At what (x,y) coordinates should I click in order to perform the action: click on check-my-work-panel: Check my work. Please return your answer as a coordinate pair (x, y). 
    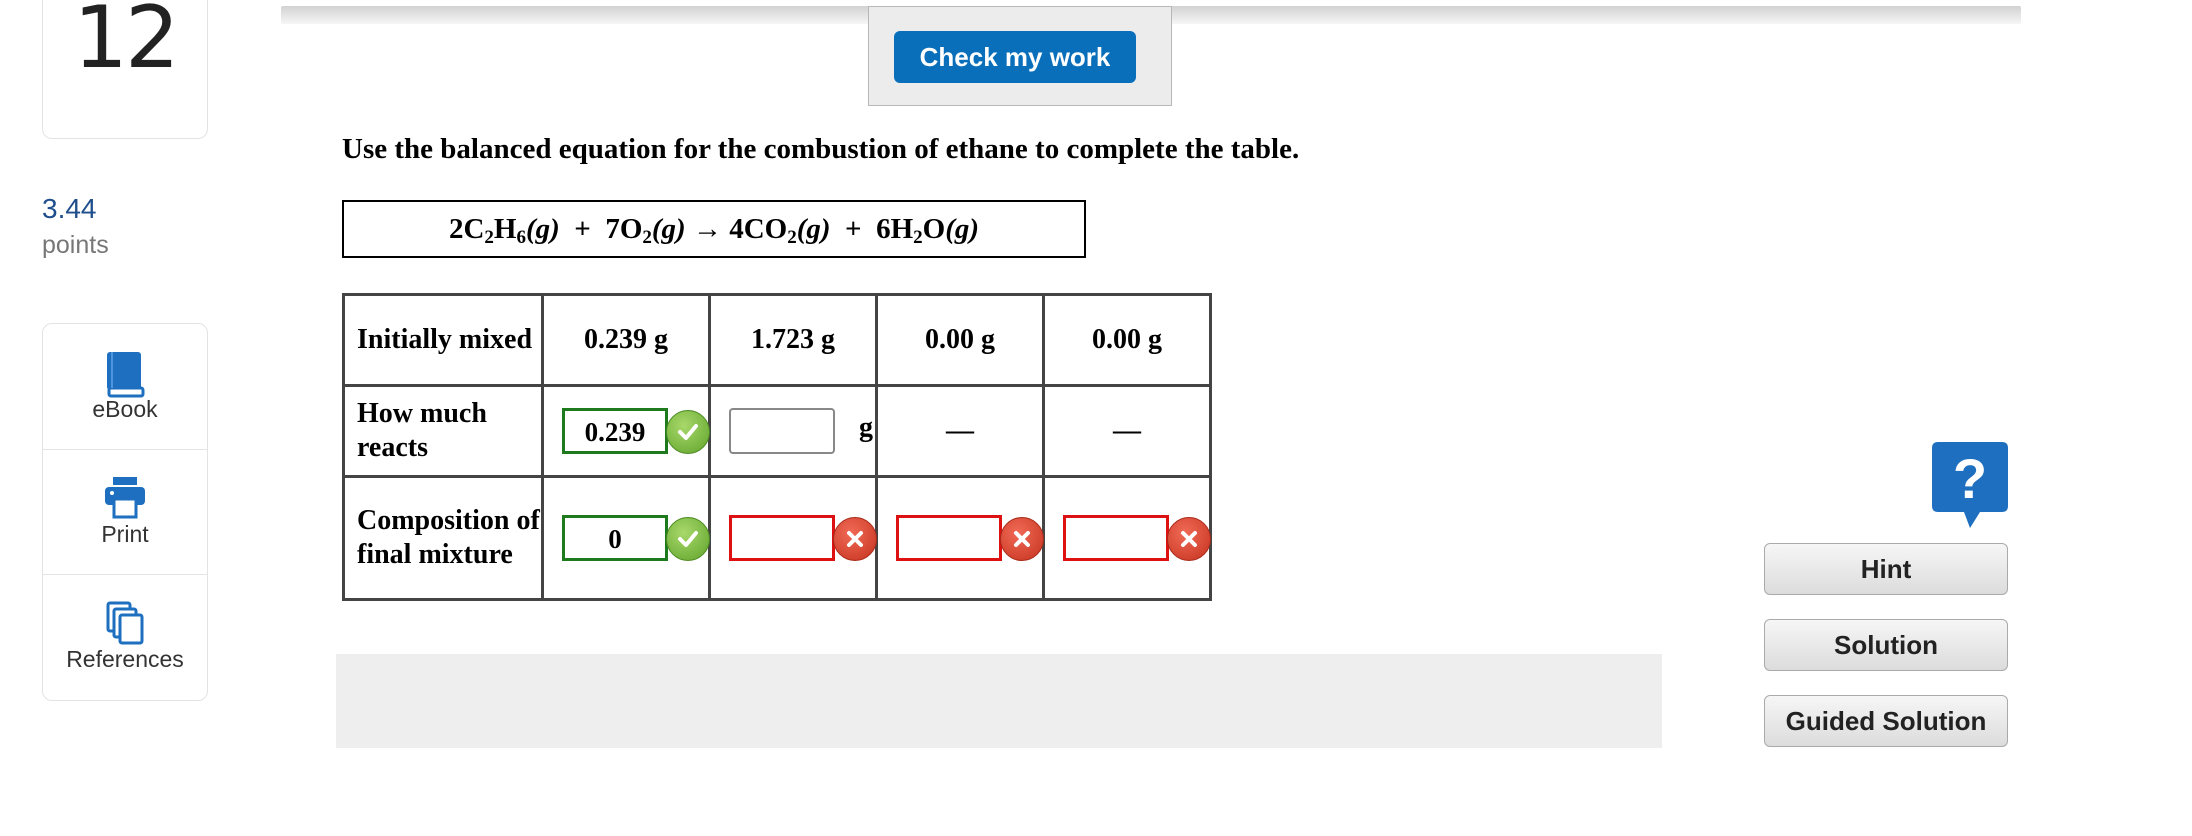
    Looking at the image, I should click on (1020, 56).